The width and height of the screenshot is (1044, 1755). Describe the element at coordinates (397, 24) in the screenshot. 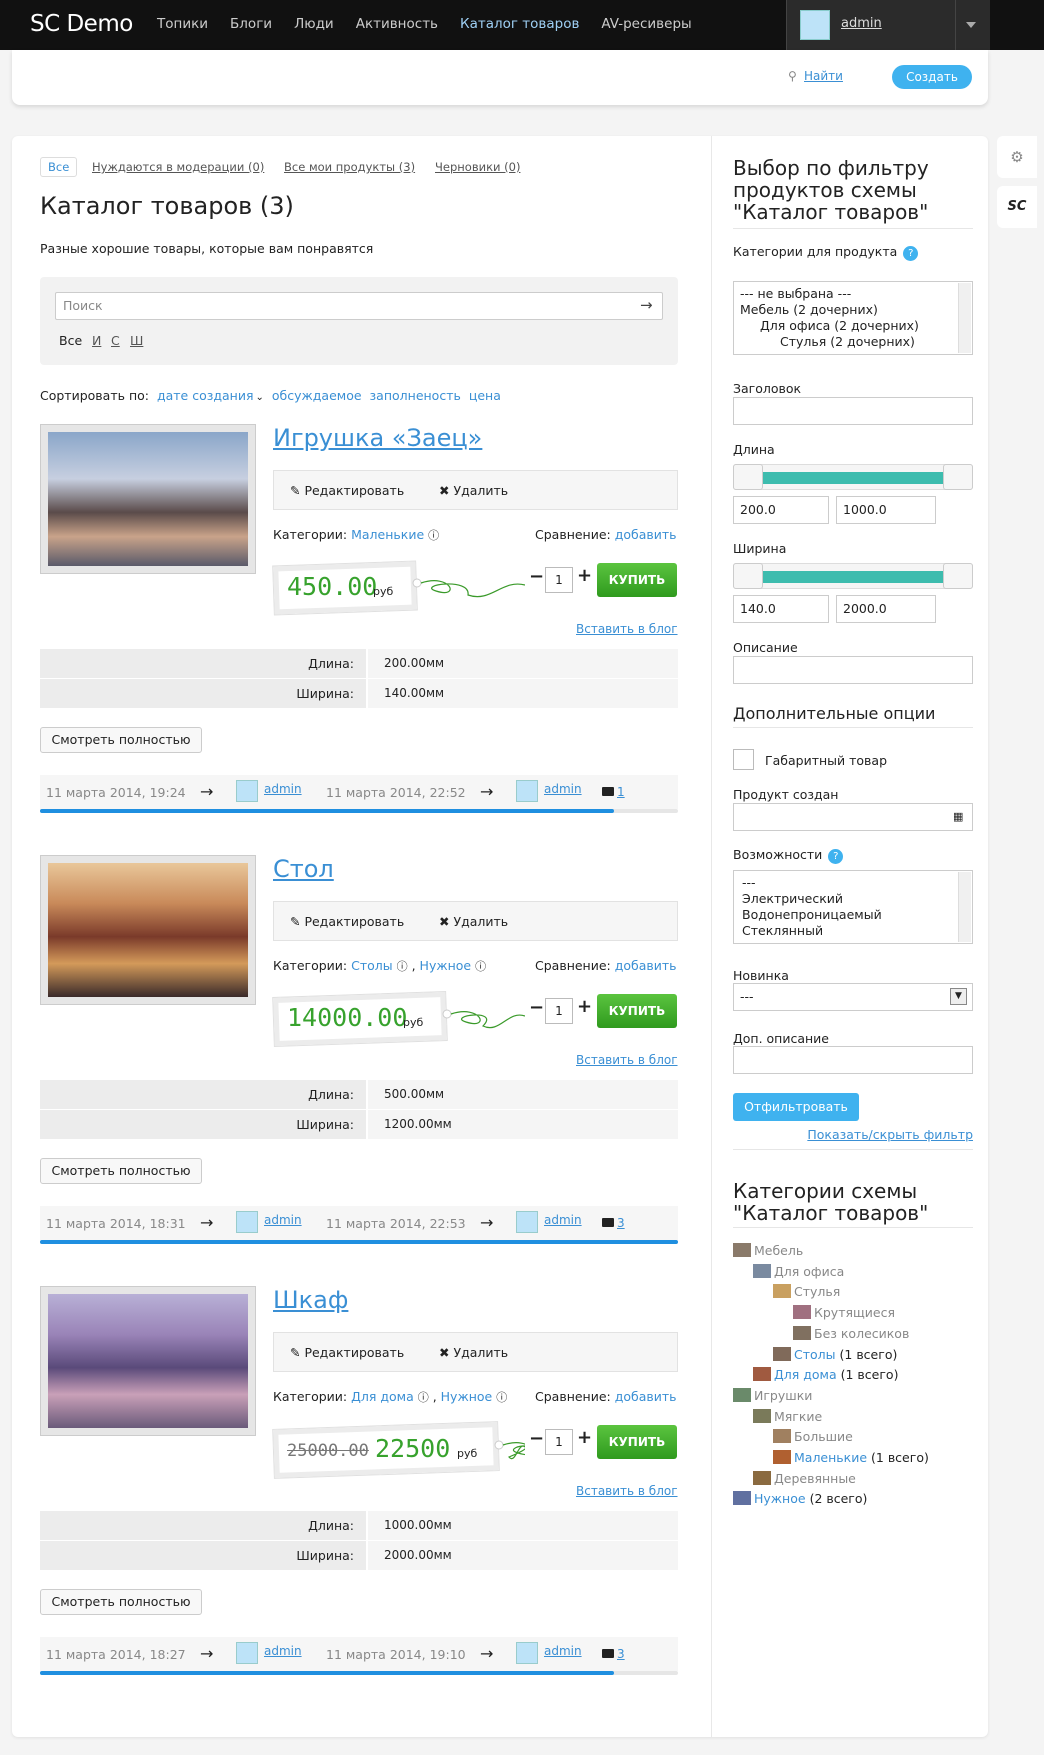

I see `nav-item-activity: Активность` at that location.